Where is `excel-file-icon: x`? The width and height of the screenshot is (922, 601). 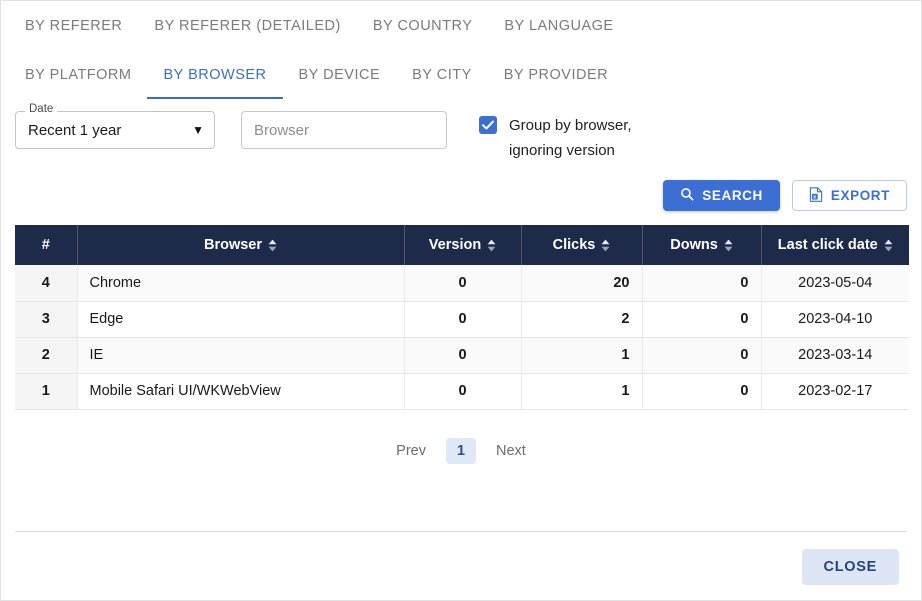
excel-file-icon: x is located at coordinates (816, 195).